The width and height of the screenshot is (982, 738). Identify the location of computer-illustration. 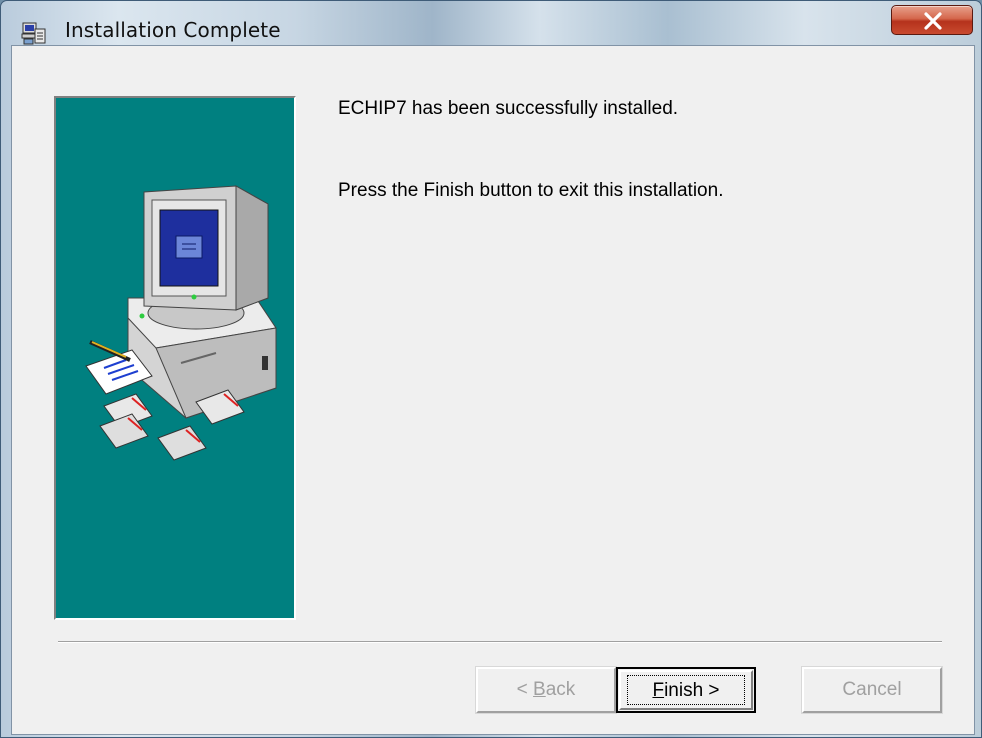
(181, 323).